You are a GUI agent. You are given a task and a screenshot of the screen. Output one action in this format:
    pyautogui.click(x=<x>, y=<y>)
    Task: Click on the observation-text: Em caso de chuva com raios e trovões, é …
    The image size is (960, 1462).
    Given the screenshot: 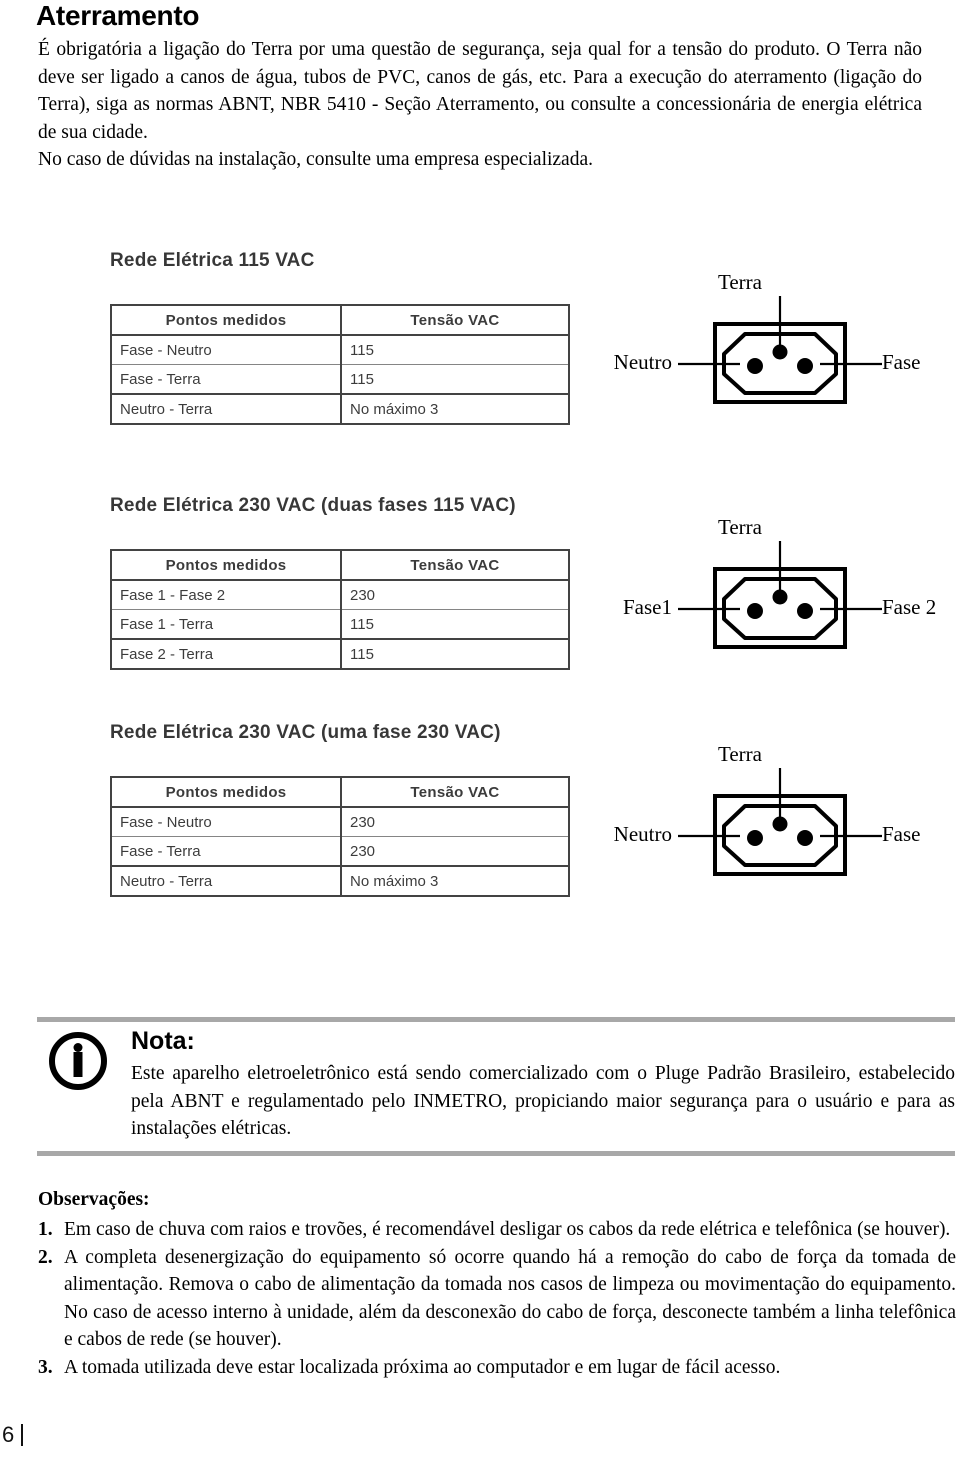 What is the action you would take?
    pyautogui.click(x=507, y=1229)
    